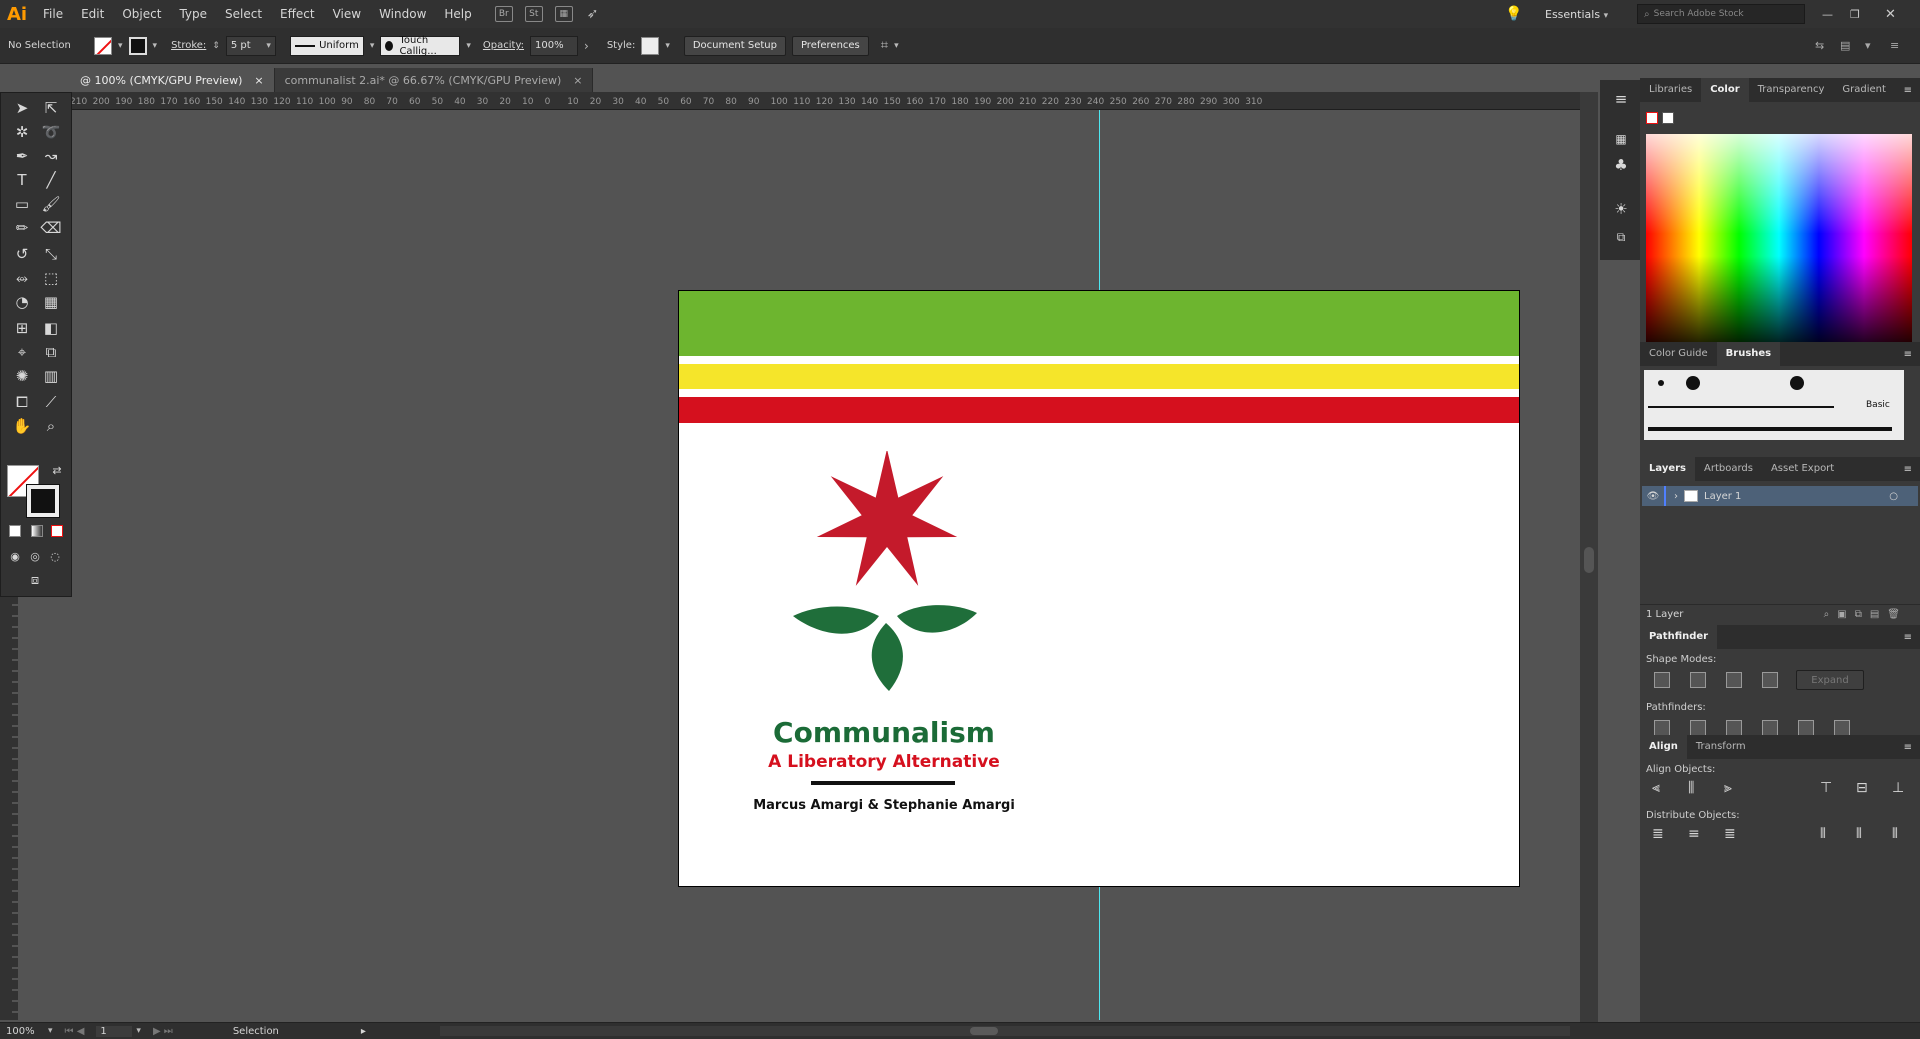 This screenshot has width=1920, height=1039. What do you see at coordinates (1679, 637) in the screenshot?
I see `tab-pathfinder: Pathfinder` at bounding box center [1679, 637].